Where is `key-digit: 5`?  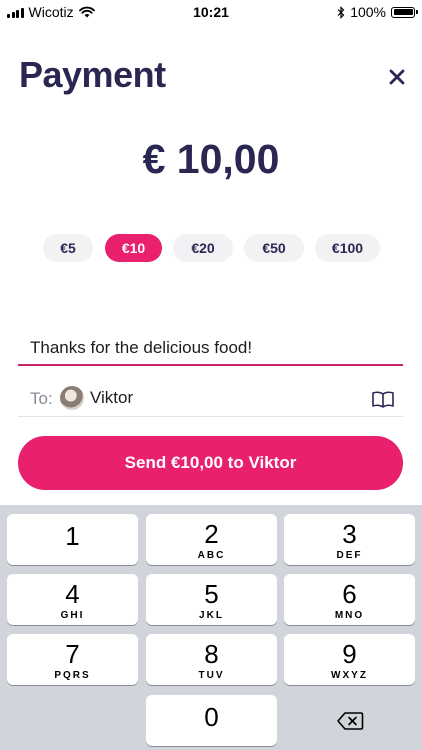 key-digit: 5 is located at coordinates (211, 594).